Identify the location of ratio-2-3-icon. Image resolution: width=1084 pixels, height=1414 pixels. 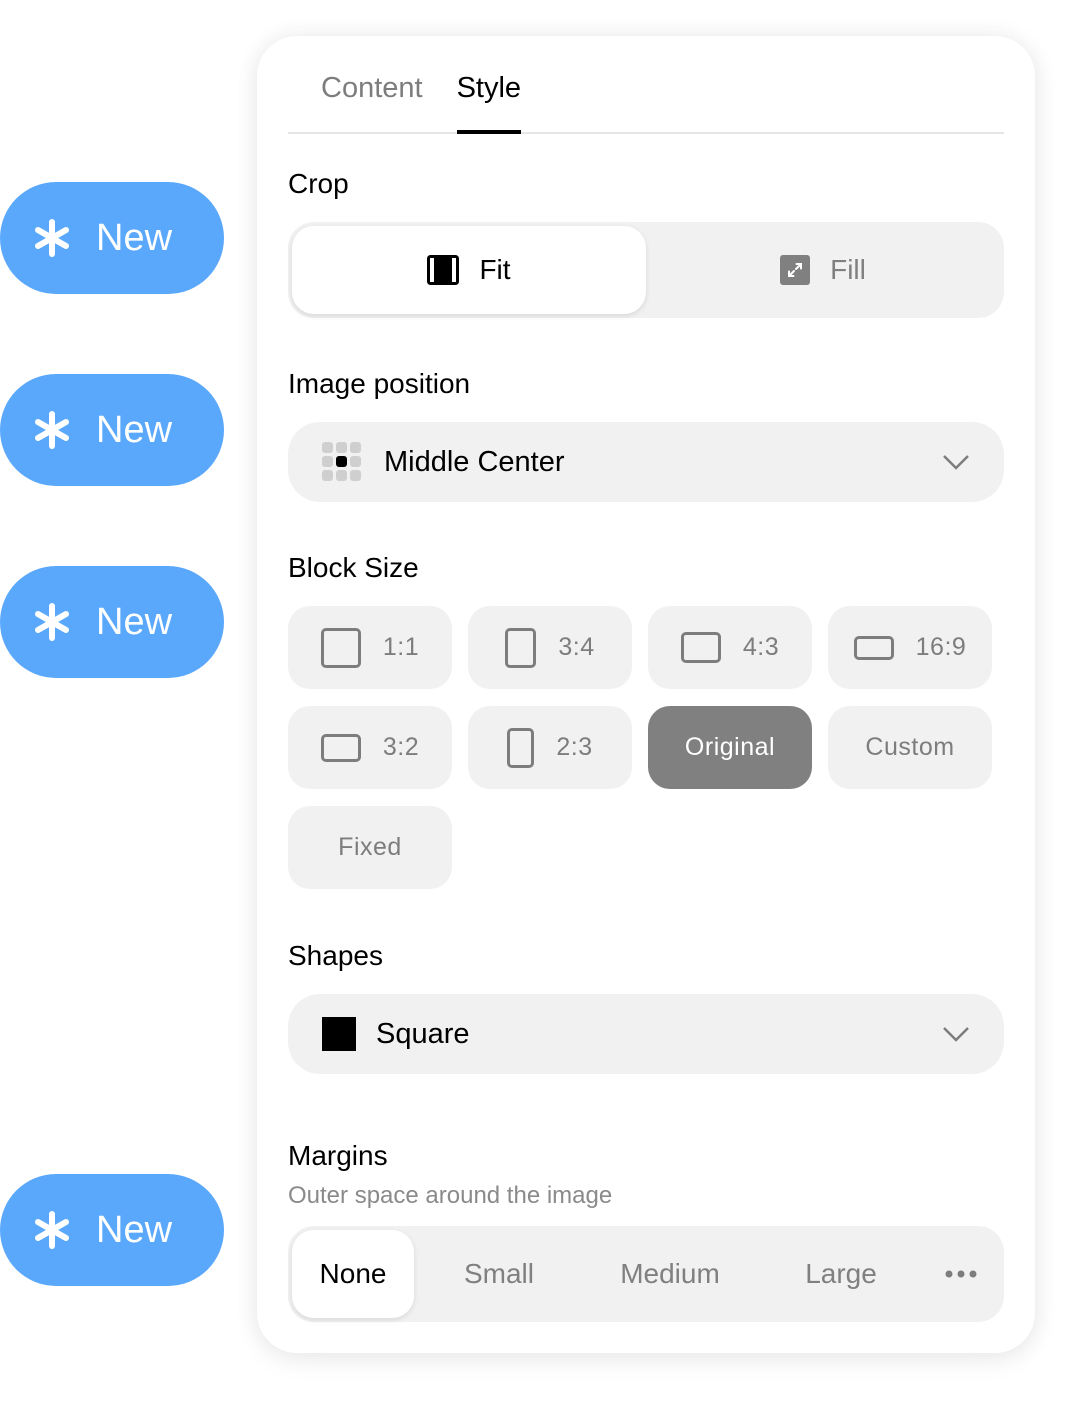
(521, 747).